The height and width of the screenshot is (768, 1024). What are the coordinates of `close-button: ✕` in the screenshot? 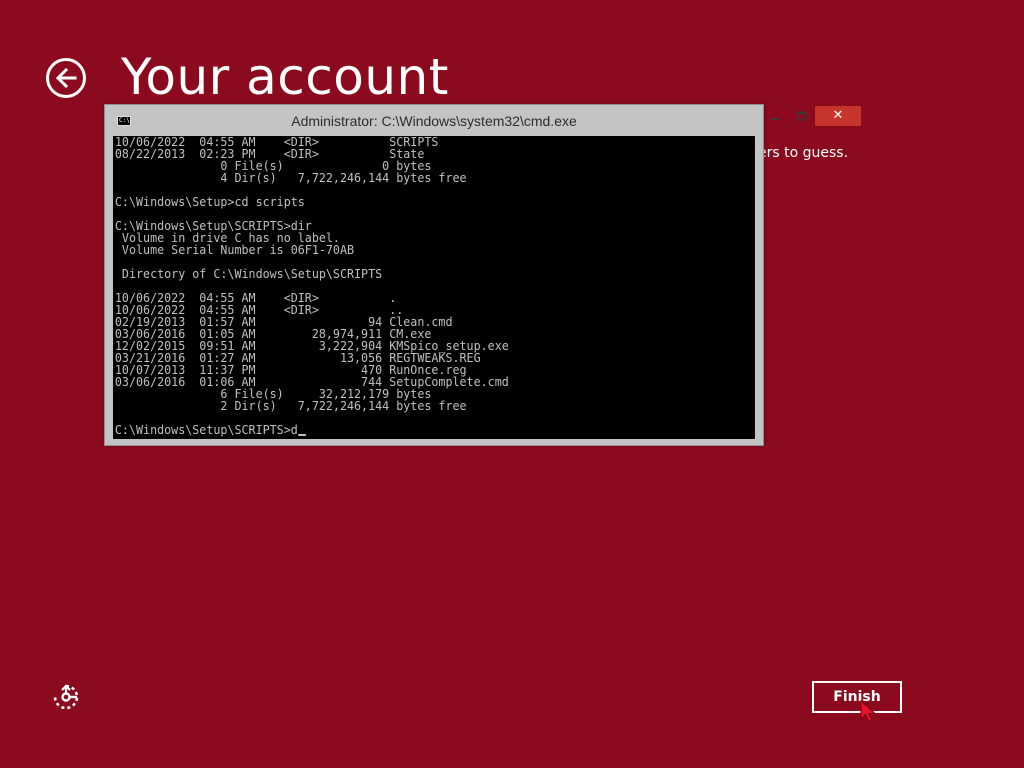 It's located at (838, 116).